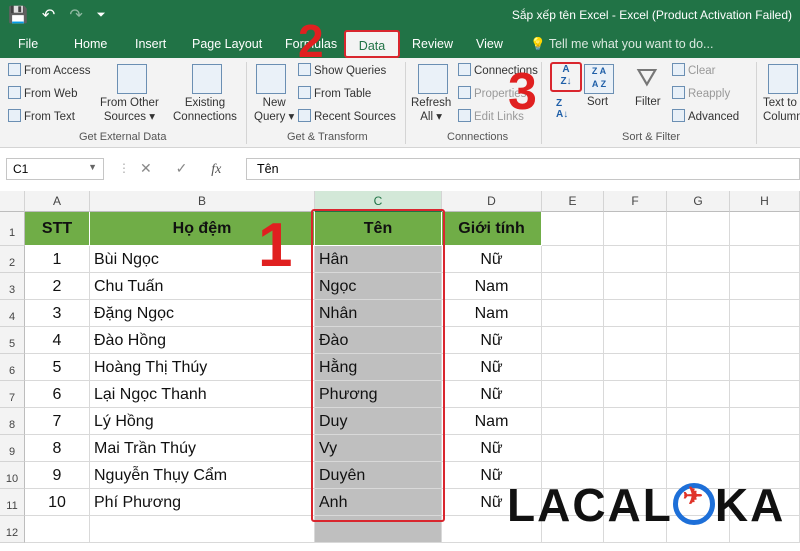 Image resolution: width=800 pixels, height=551 pixels. Describe the element at coordinates (202, 421) in the screenshot. I see `table-cell: Lý Hồng` at that location.